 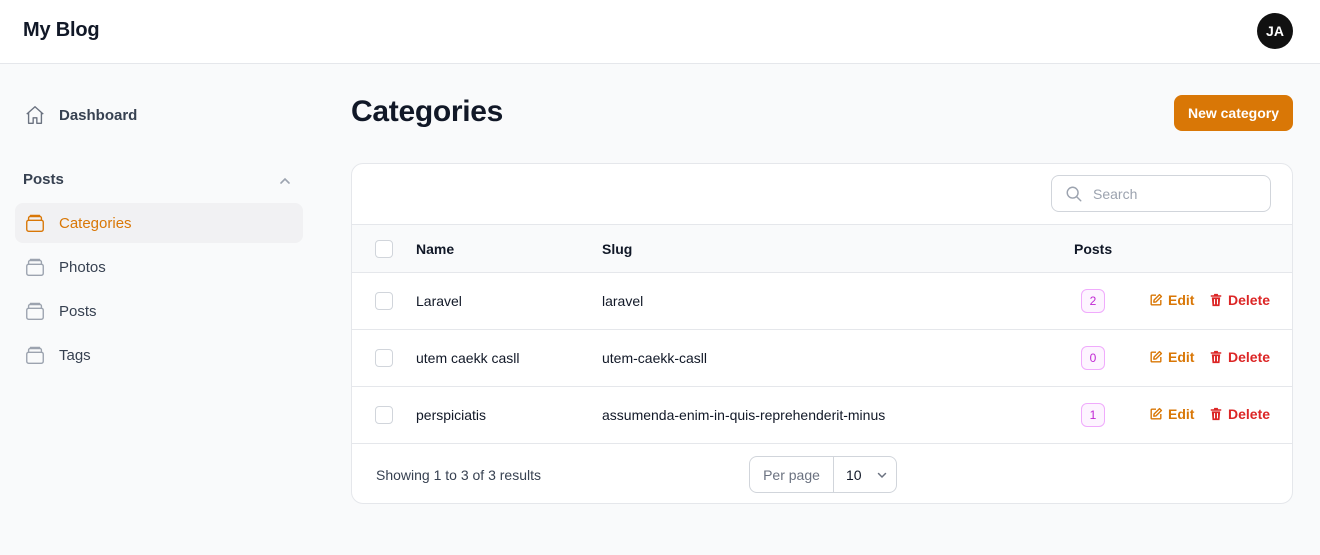 I want to click on posts-count-badge: 2, so click(x=1093, y=301).